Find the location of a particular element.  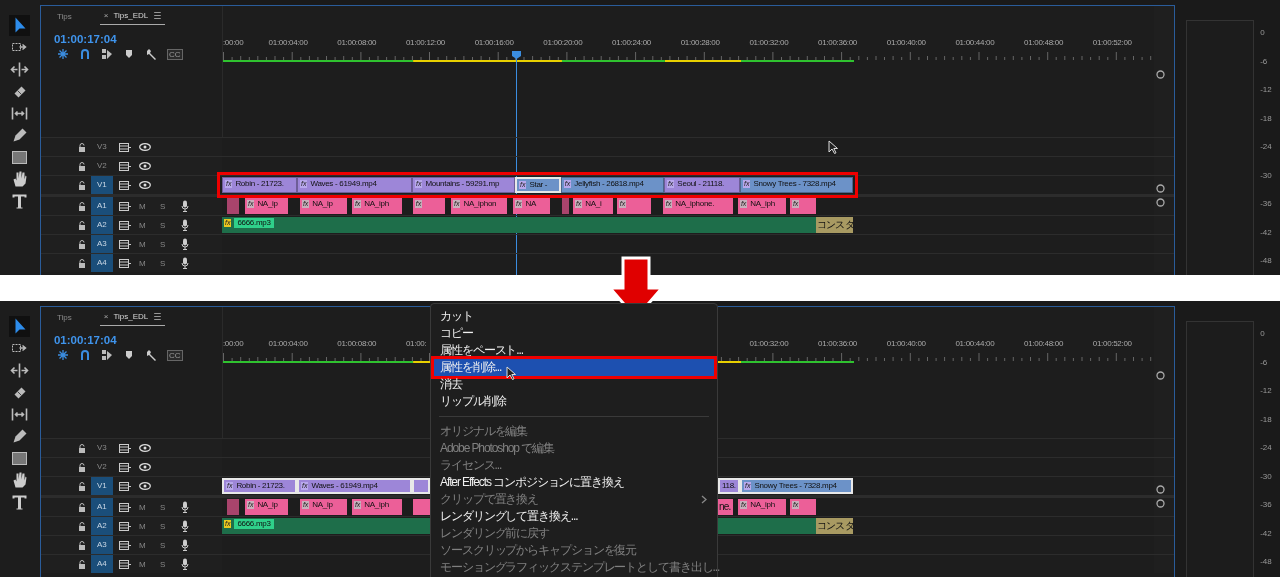

clip-label: NA_iphon is located at coordinates (480, 204).